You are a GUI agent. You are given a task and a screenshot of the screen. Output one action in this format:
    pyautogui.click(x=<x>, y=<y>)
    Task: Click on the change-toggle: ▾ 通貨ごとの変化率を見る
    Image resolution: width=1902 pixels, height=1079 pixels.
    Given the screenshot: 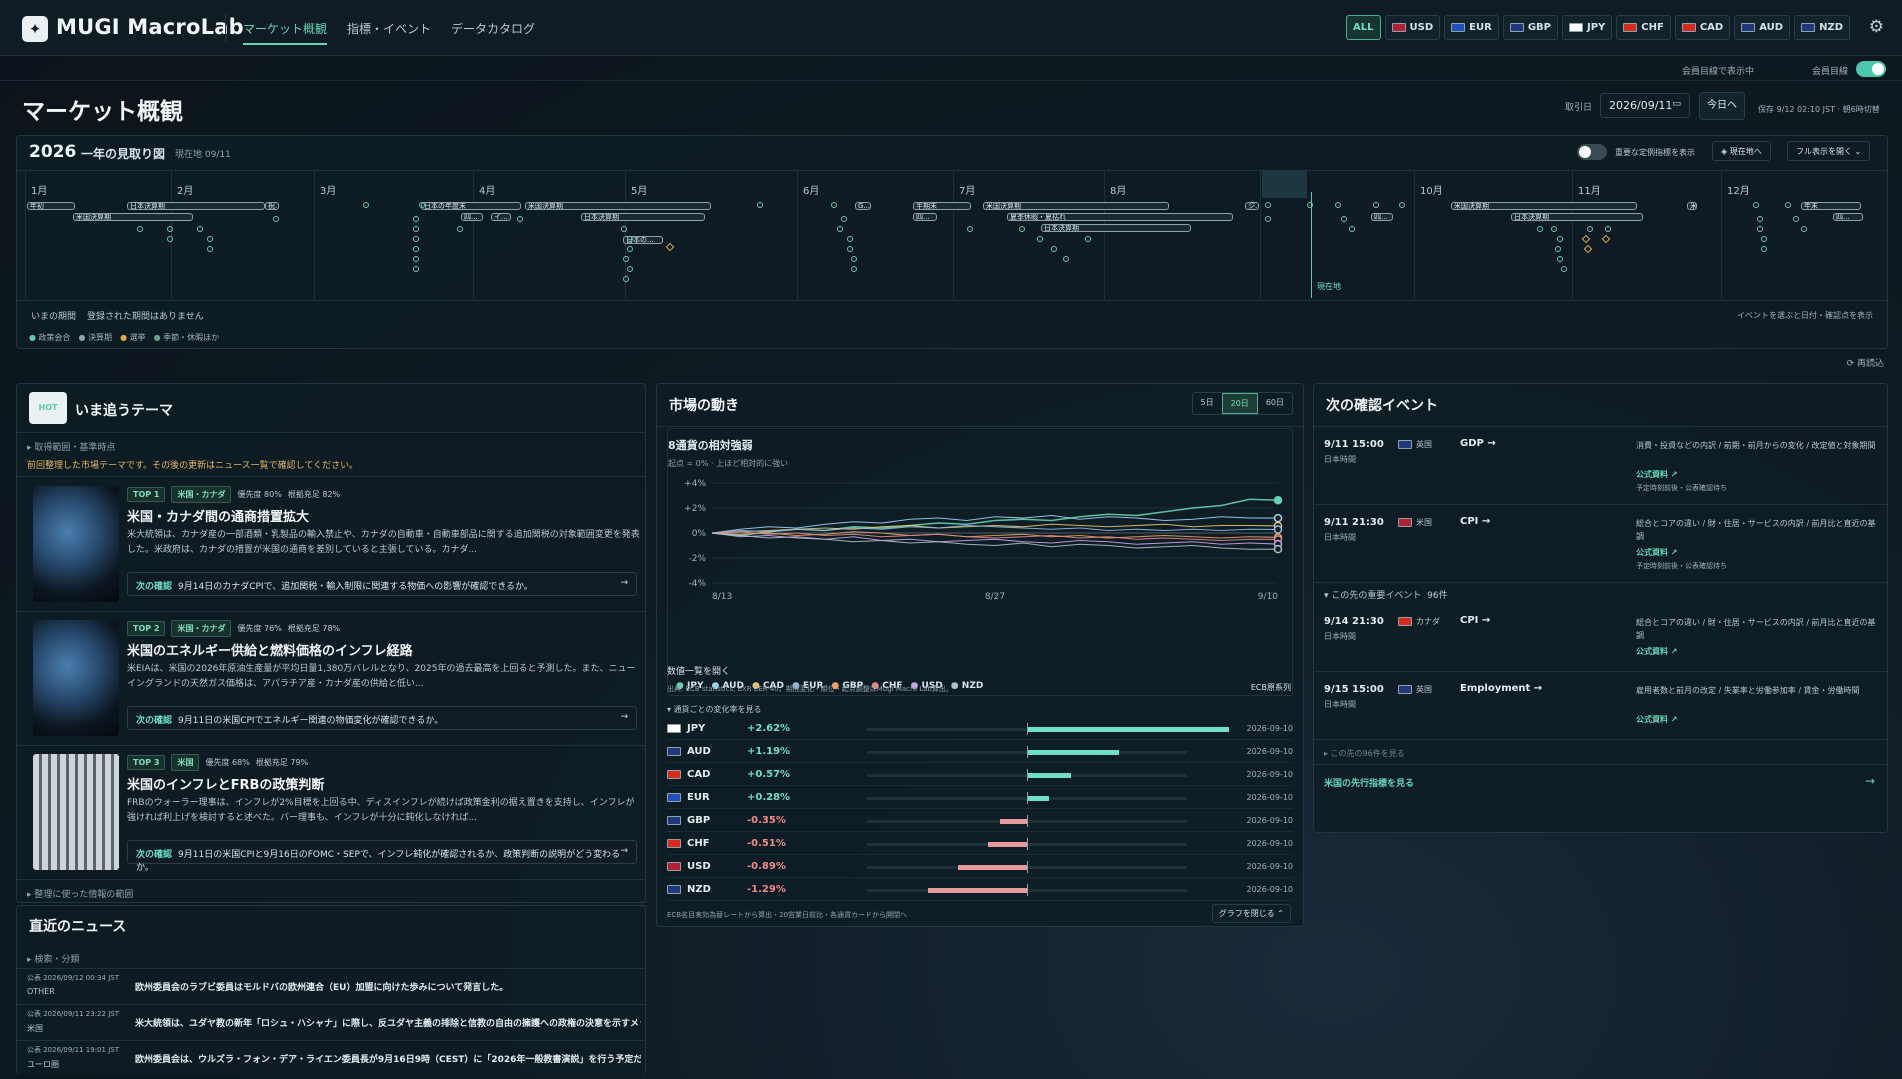 What is the action you would take?
    pyautogui.click(x=714, y=709)
    